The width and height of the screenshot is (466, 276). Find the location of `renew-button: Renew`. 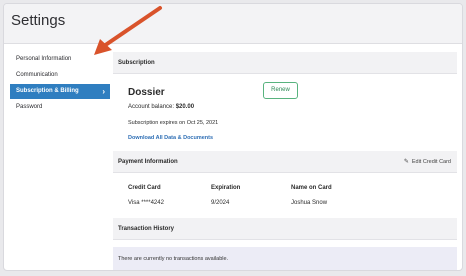

renew-button: Renew is located at coordinates (280, 90).